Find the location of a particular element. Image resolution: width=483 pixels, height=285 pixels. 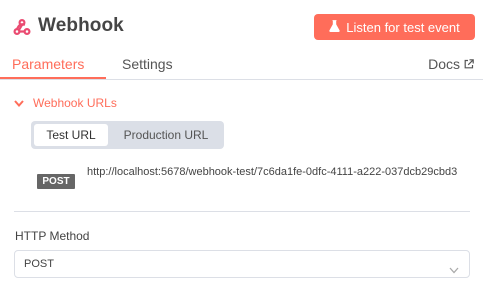

listen-for-test-event-button: Listen for test event is located at coordinates (394, 27).